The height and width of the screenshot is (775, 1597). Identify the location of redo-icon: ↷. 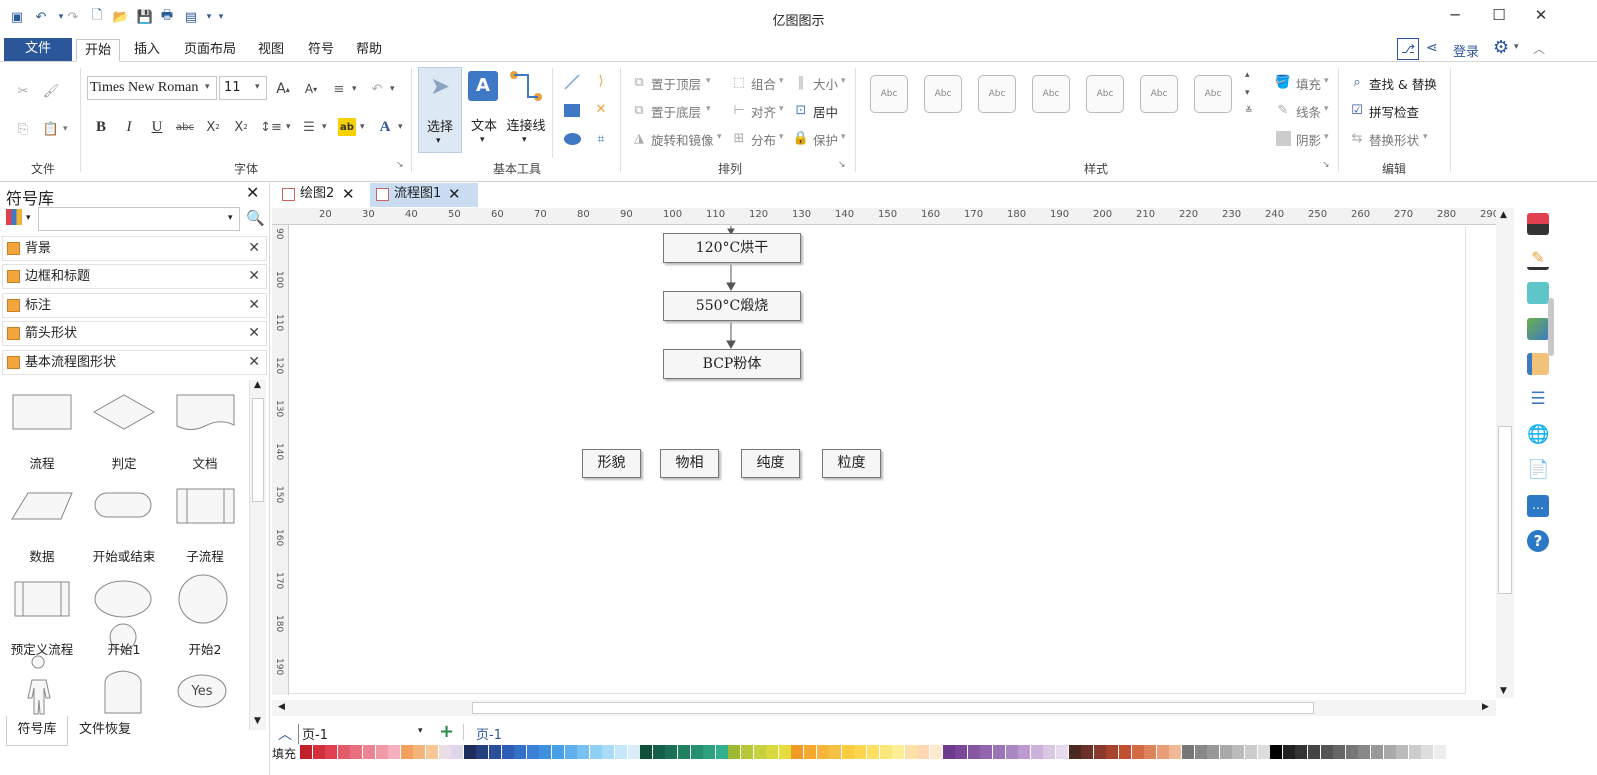
(73, 17).